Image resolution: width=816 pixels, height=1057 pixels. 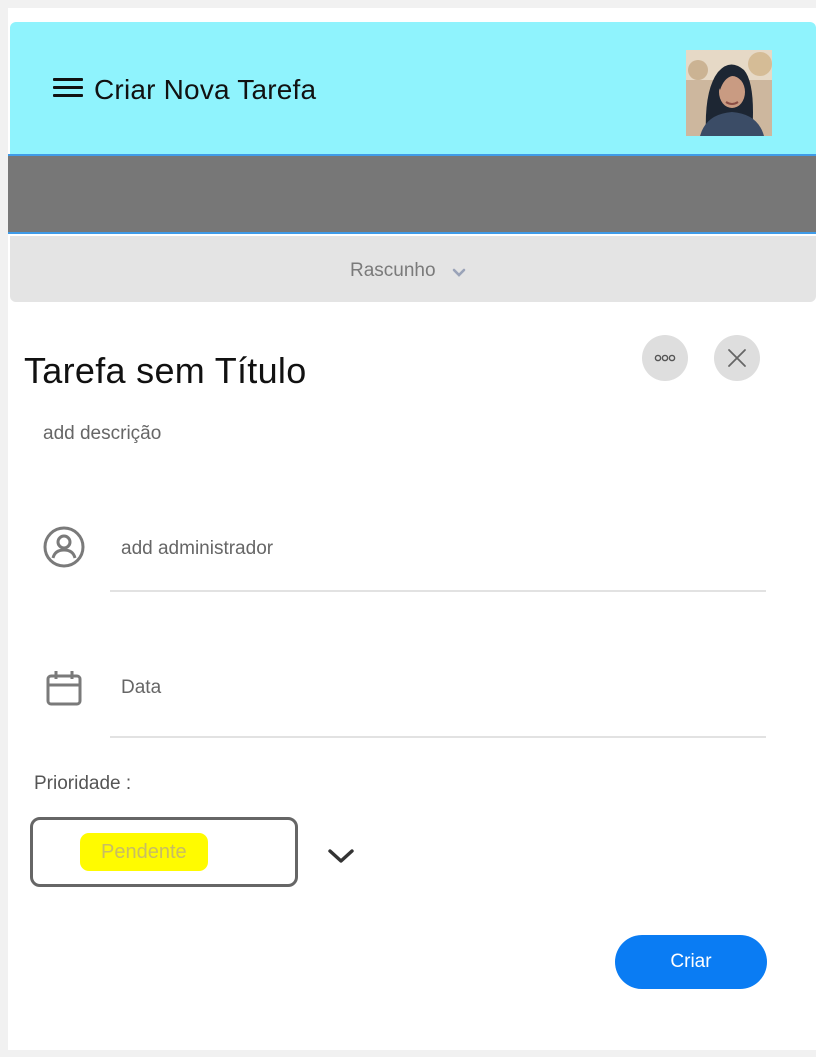 I want to click on menu-icon, so click(x=68, y=89).